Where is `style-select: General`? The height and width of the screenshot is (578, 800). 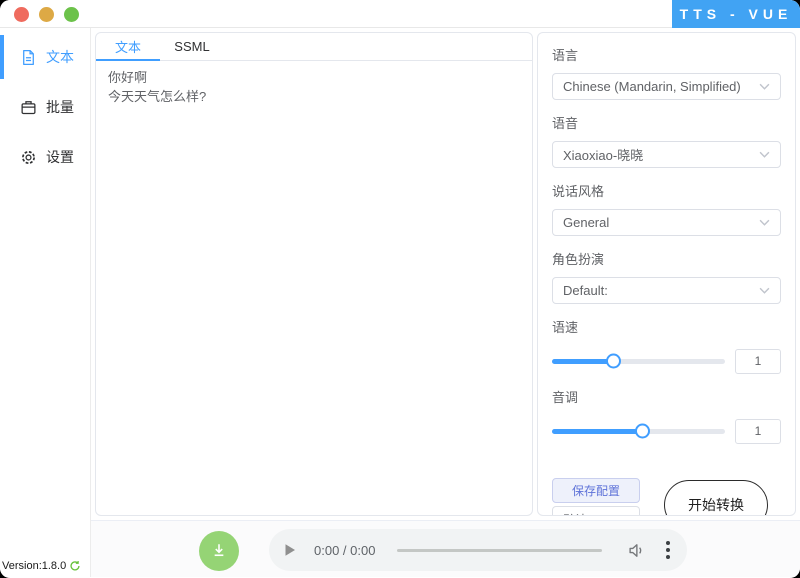
style-select: General is located at coordinates (666, 222).